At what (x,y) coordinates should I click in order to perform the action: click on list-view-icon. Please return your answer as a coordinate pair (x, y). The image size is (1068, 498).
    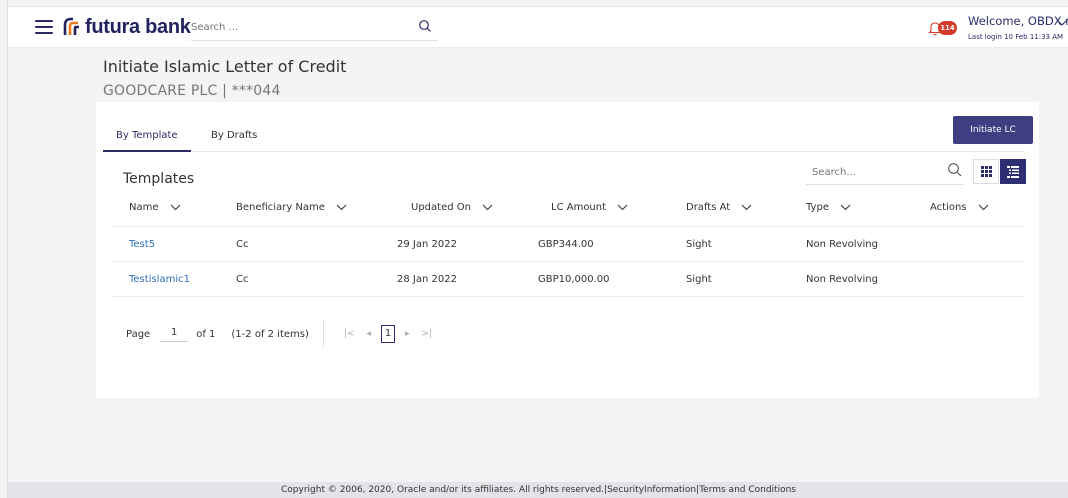
    Looking at the image, I should click on (1013, 171).